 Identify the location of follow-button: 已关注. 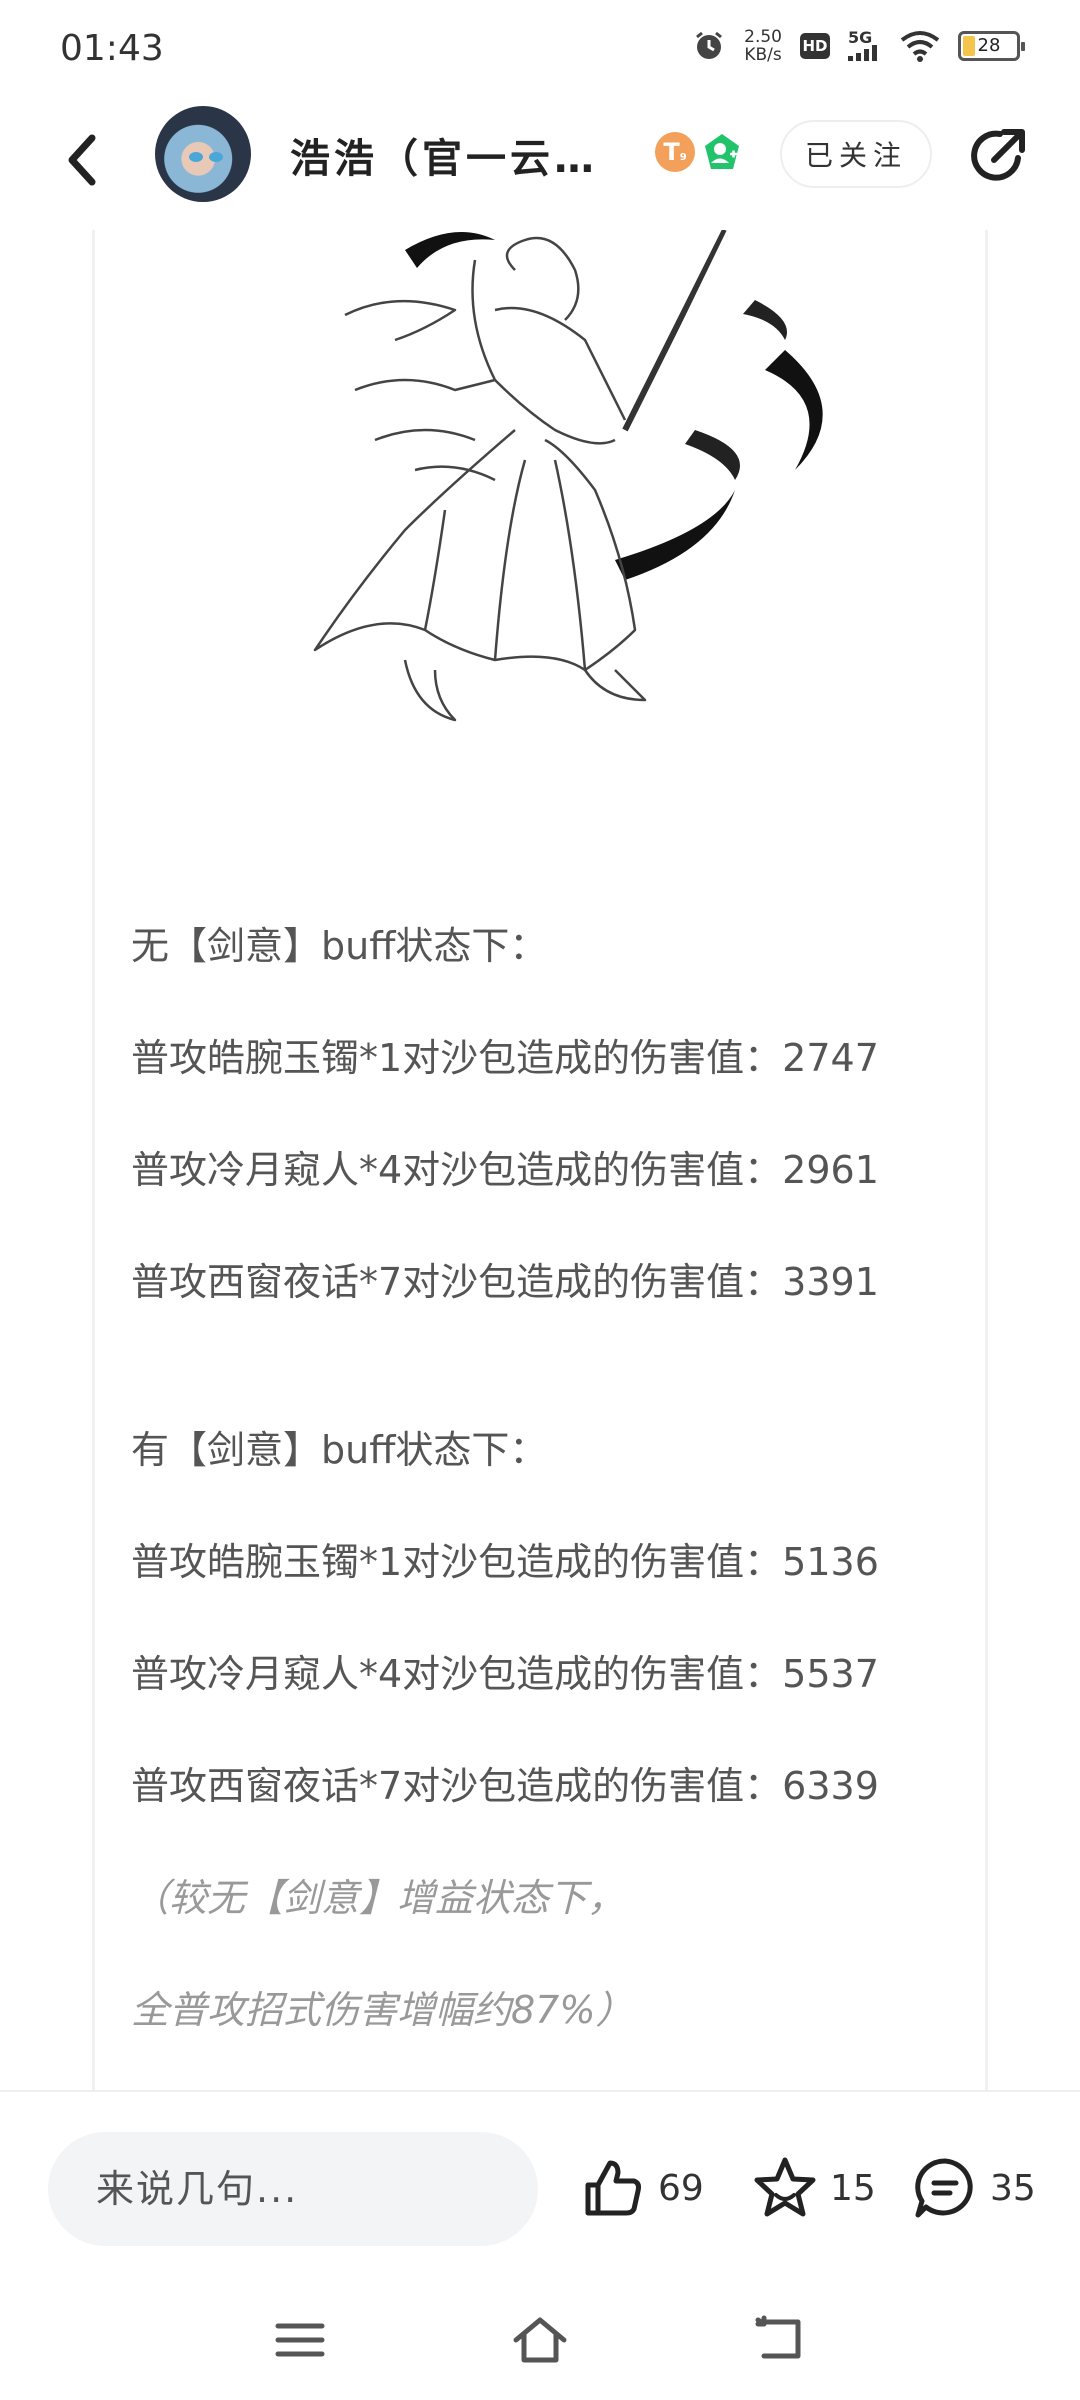
(856, 154).